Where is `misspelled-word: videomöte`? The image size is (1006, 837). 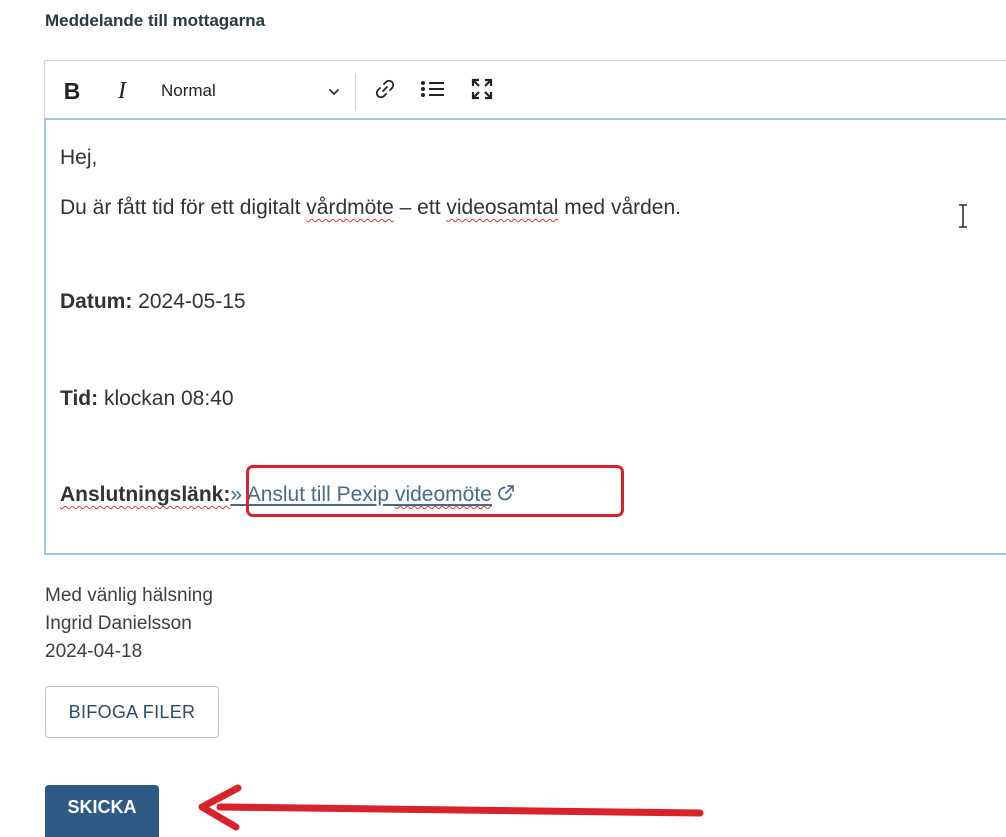
misspelled-word: videomöte is located at coordinates (443, 494).